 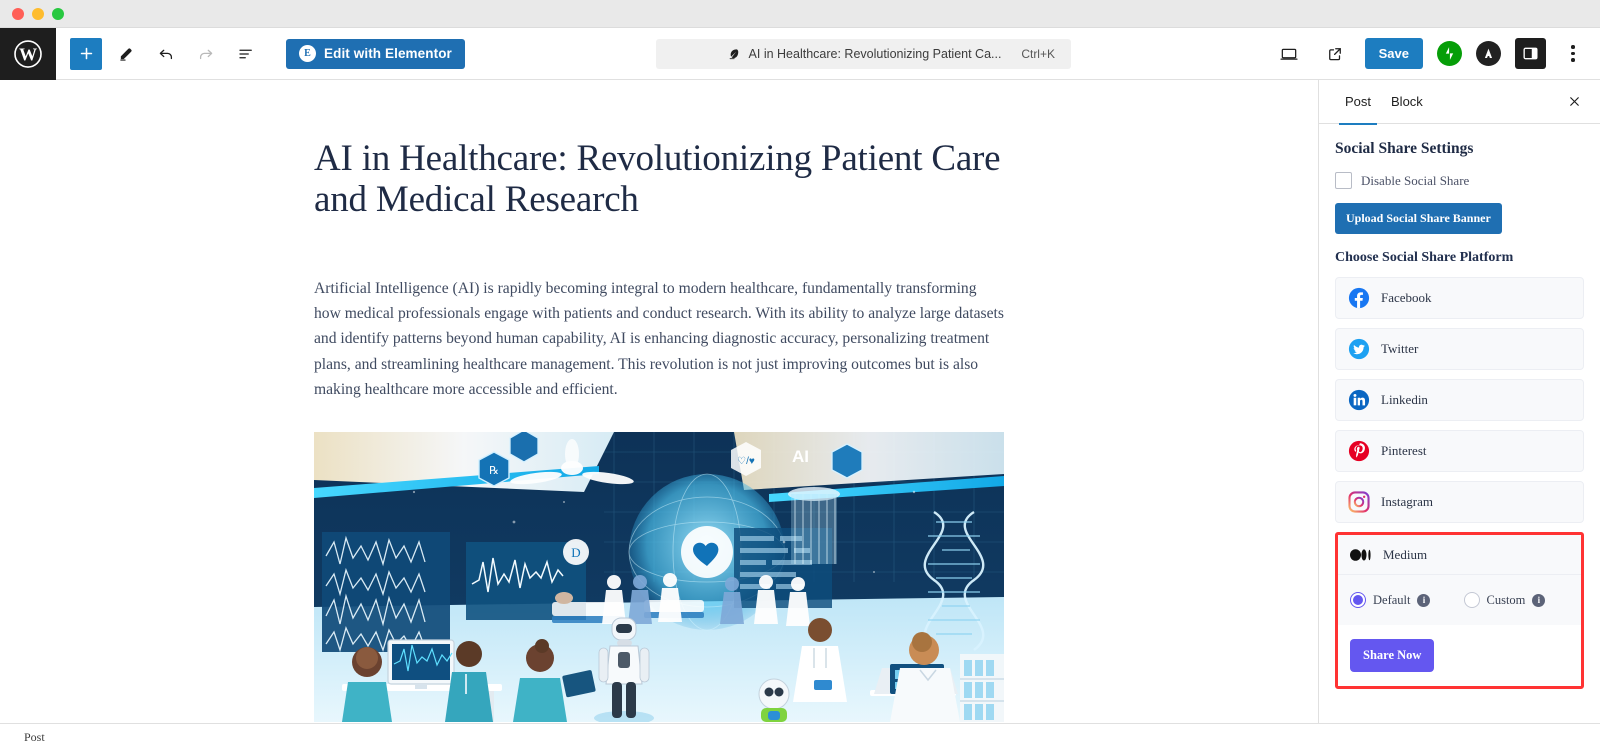 I want to click on tools-pencil-icon, so click(x=126, y=54).